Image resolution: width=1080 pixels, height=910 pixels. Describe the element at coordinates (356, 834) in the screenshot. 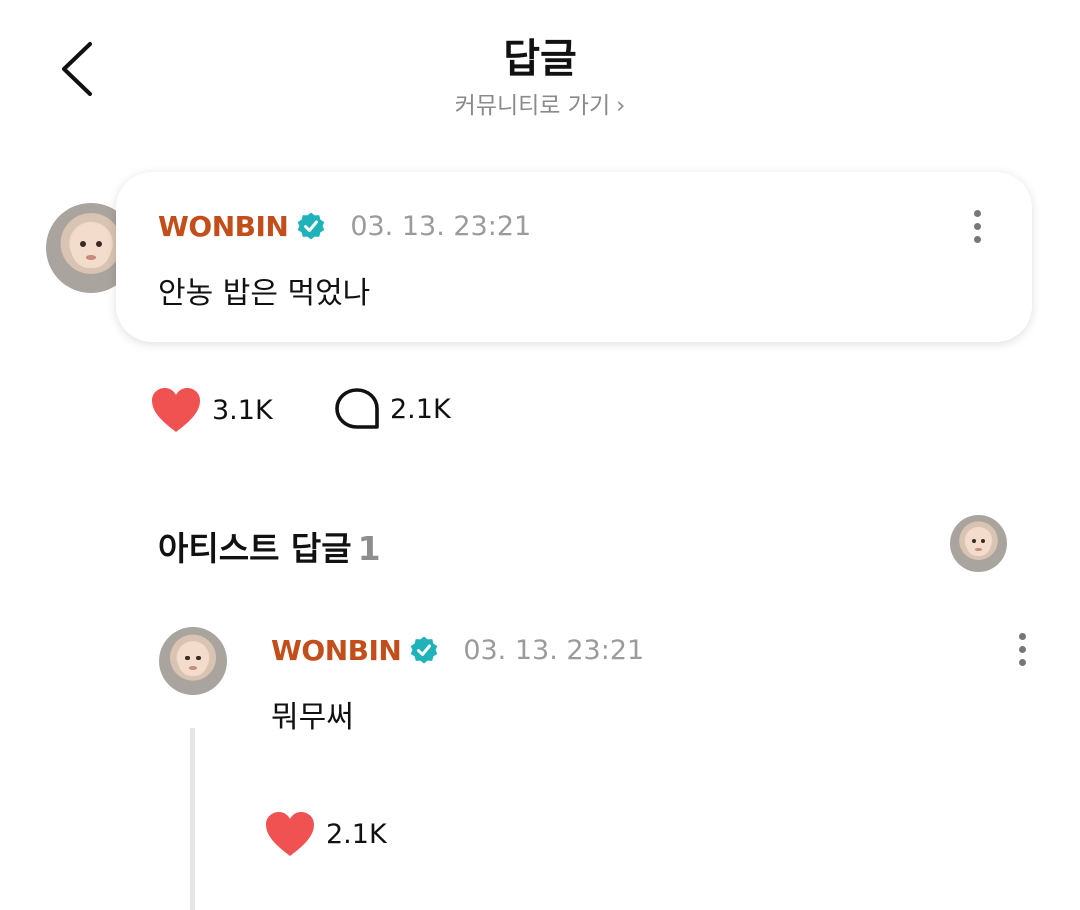

I see `reply-like-count: 2.1K` at that location.